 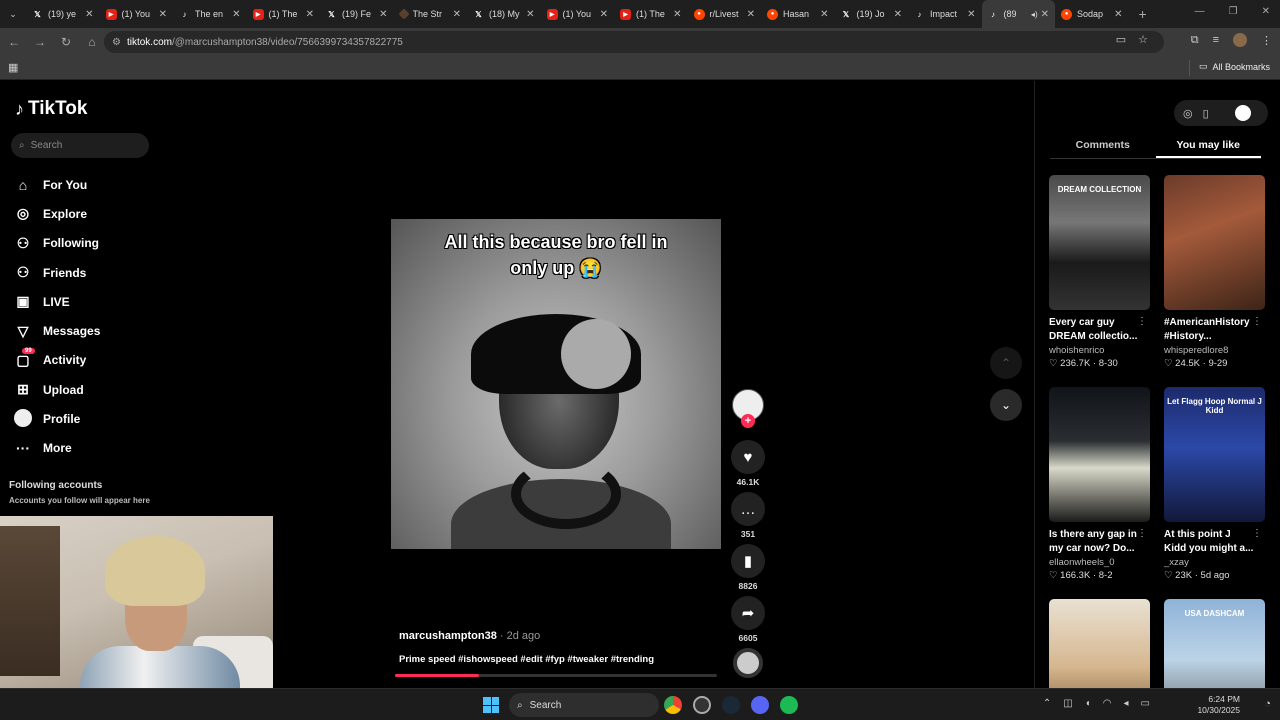 I want to click on network-icon: ◫, so click(x=1067, y=703).